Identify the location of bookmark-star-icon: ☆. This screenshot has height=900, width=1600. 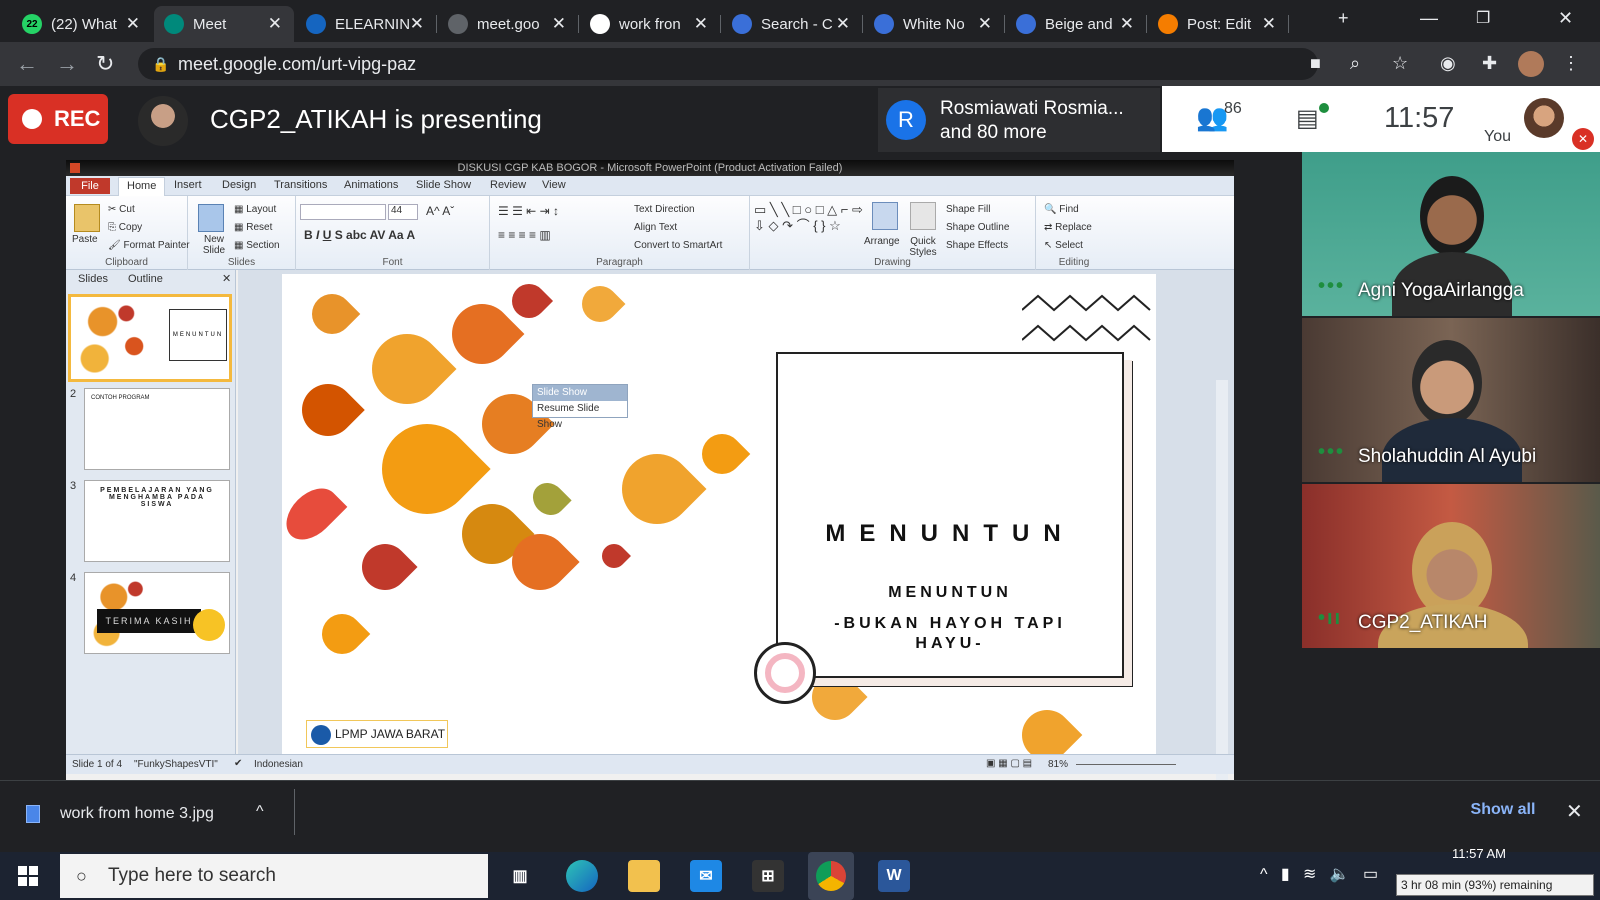
(1400, 63).